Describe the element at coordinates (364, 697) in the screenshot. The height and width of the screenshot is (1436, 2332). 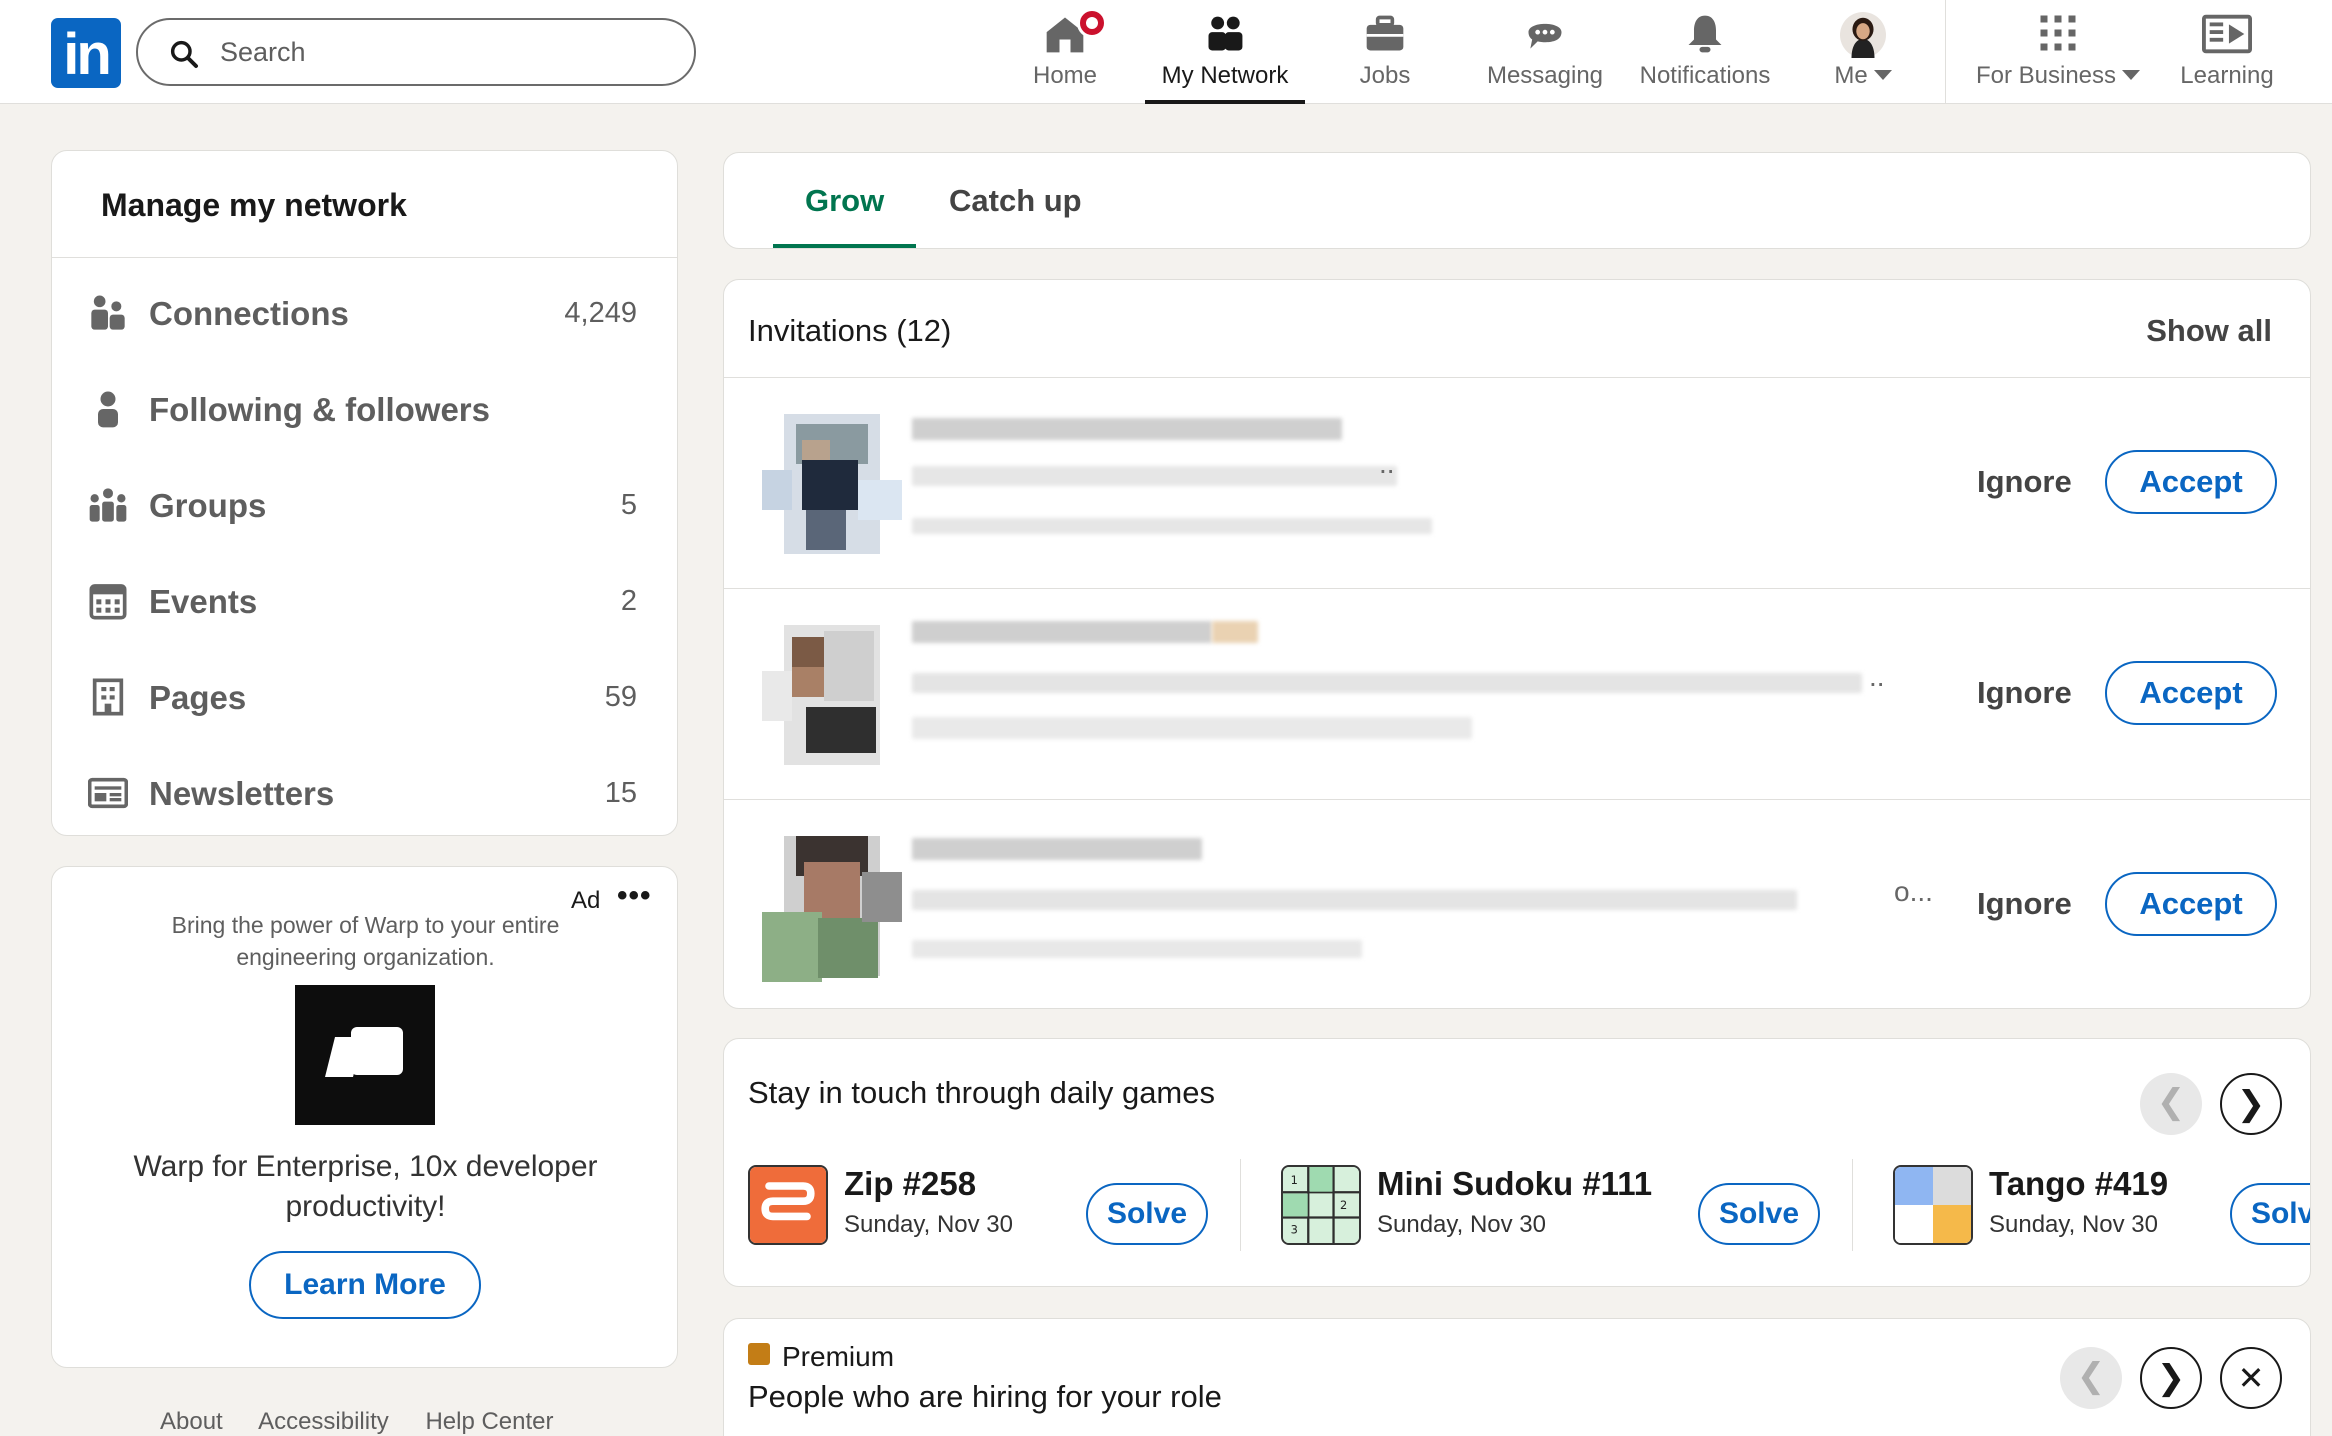
I see `manage-item-pages: Pages 59` at that location.